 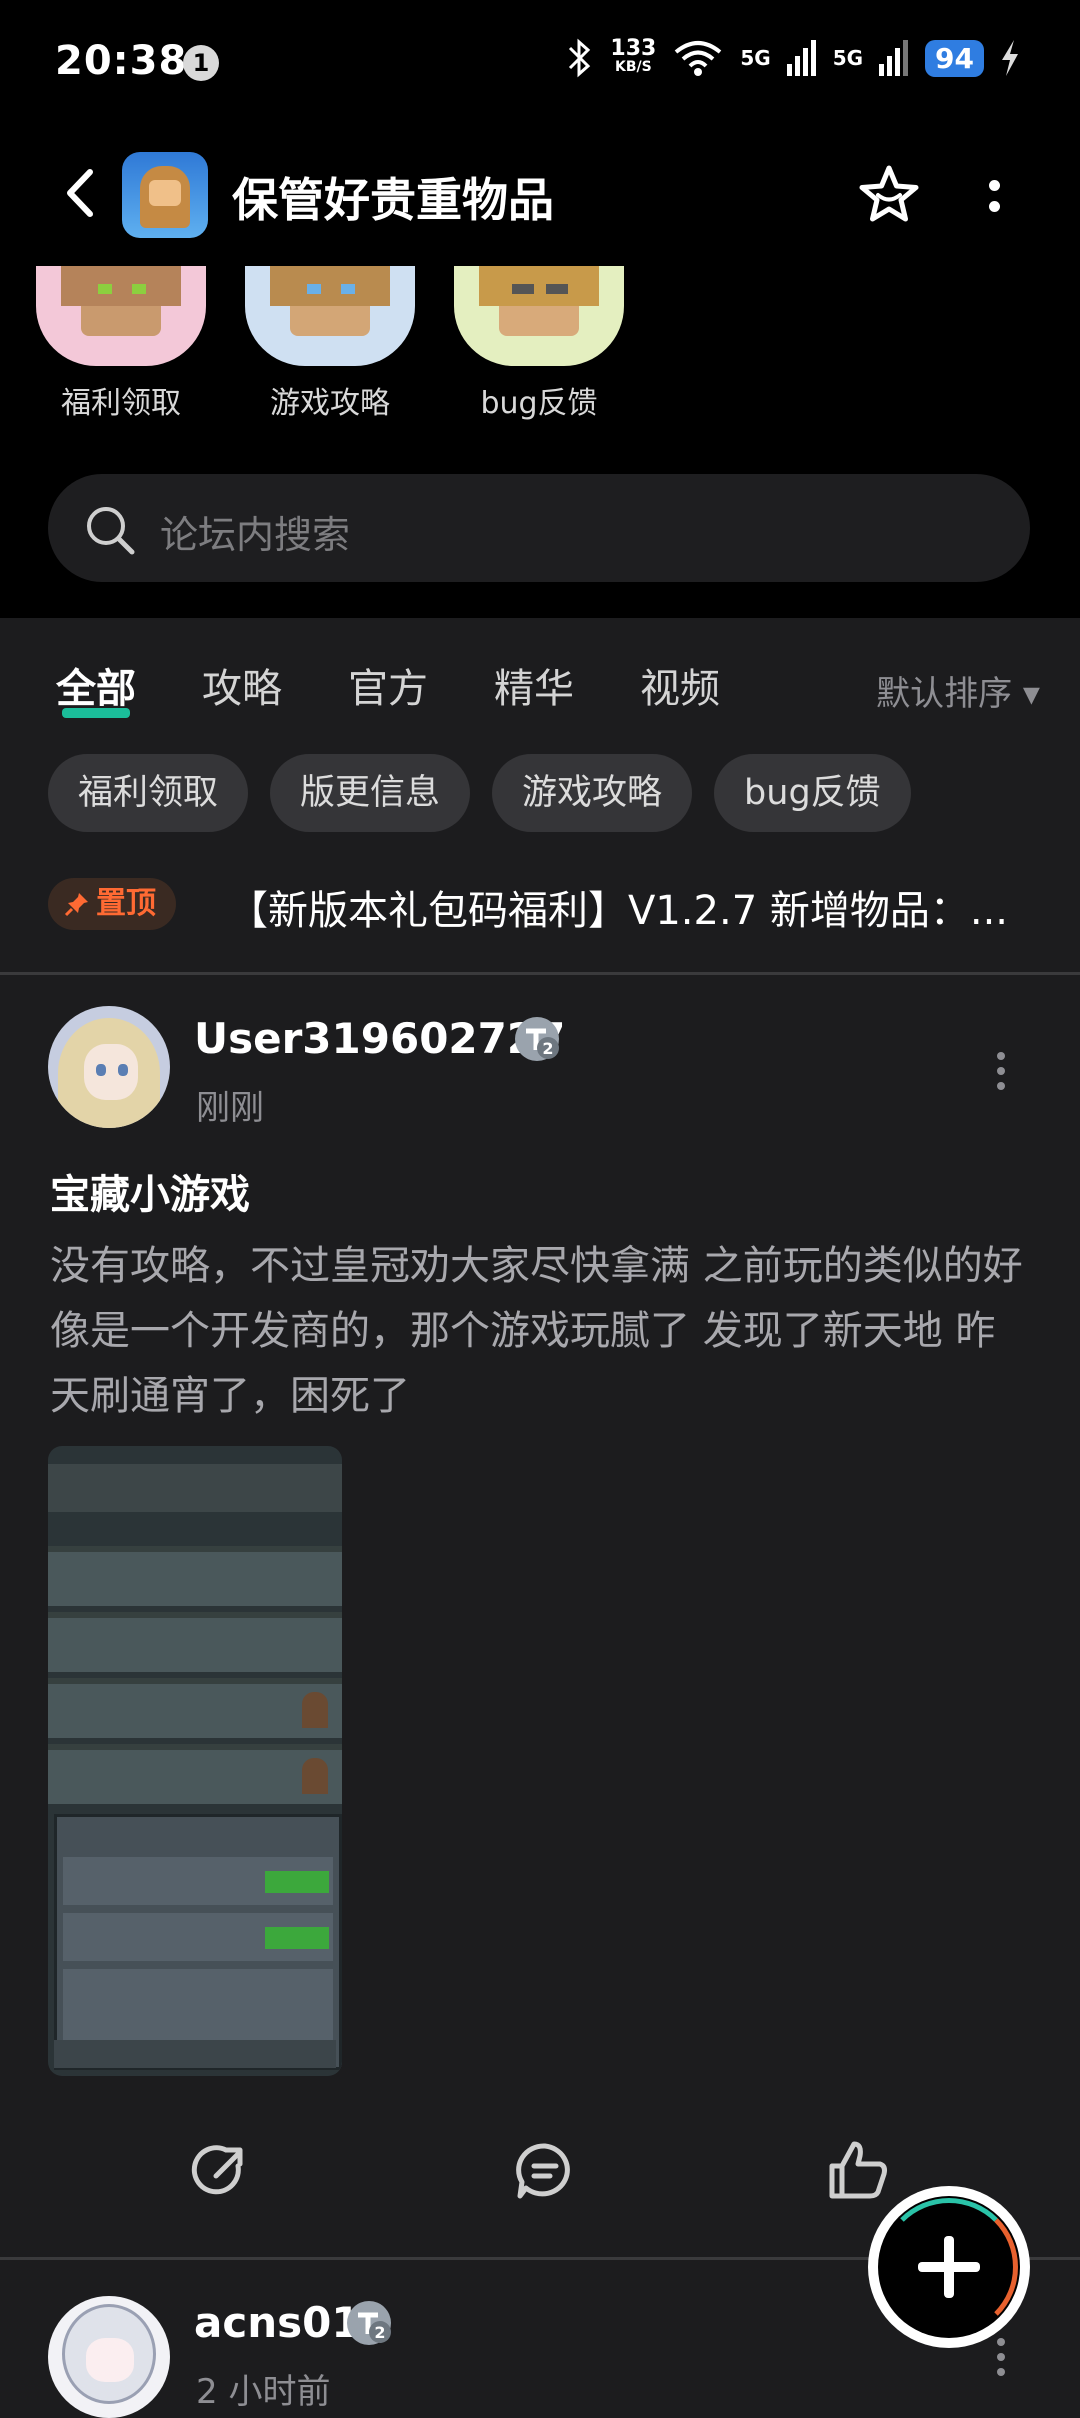 What do you see at coordinates (379, 1038) in the screenshot?
I see `post-username: User319602727` at bounding box center [379, 1038].